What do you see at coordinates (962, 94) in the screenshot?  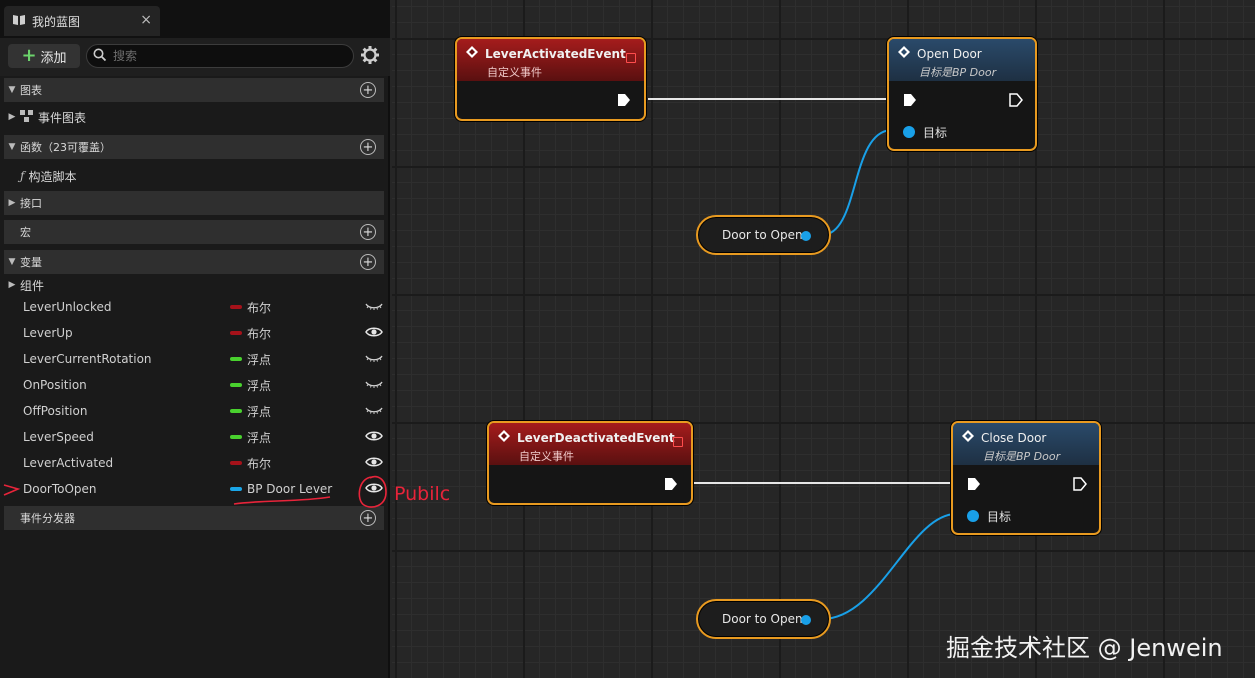 I see `node-open-door: Open Door 目标是BP Door 目标` at bounding box center [962, 94].